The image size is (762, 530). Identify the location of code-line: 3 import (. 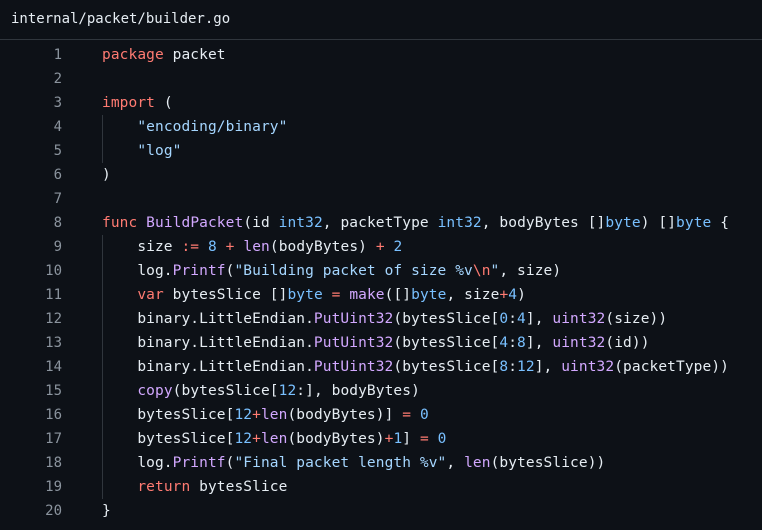
(381, 103).